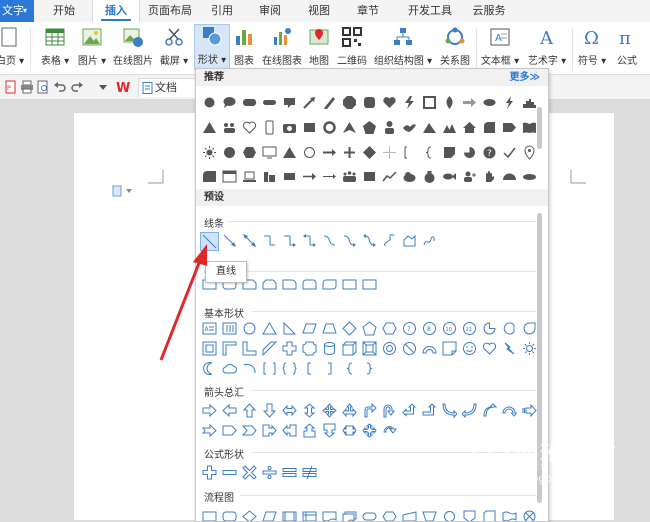  What do you see at coordinates (529, 410) in the screenshot?
I see `striped-right-arrow-outline-icon` at bounding box center [529, 410].